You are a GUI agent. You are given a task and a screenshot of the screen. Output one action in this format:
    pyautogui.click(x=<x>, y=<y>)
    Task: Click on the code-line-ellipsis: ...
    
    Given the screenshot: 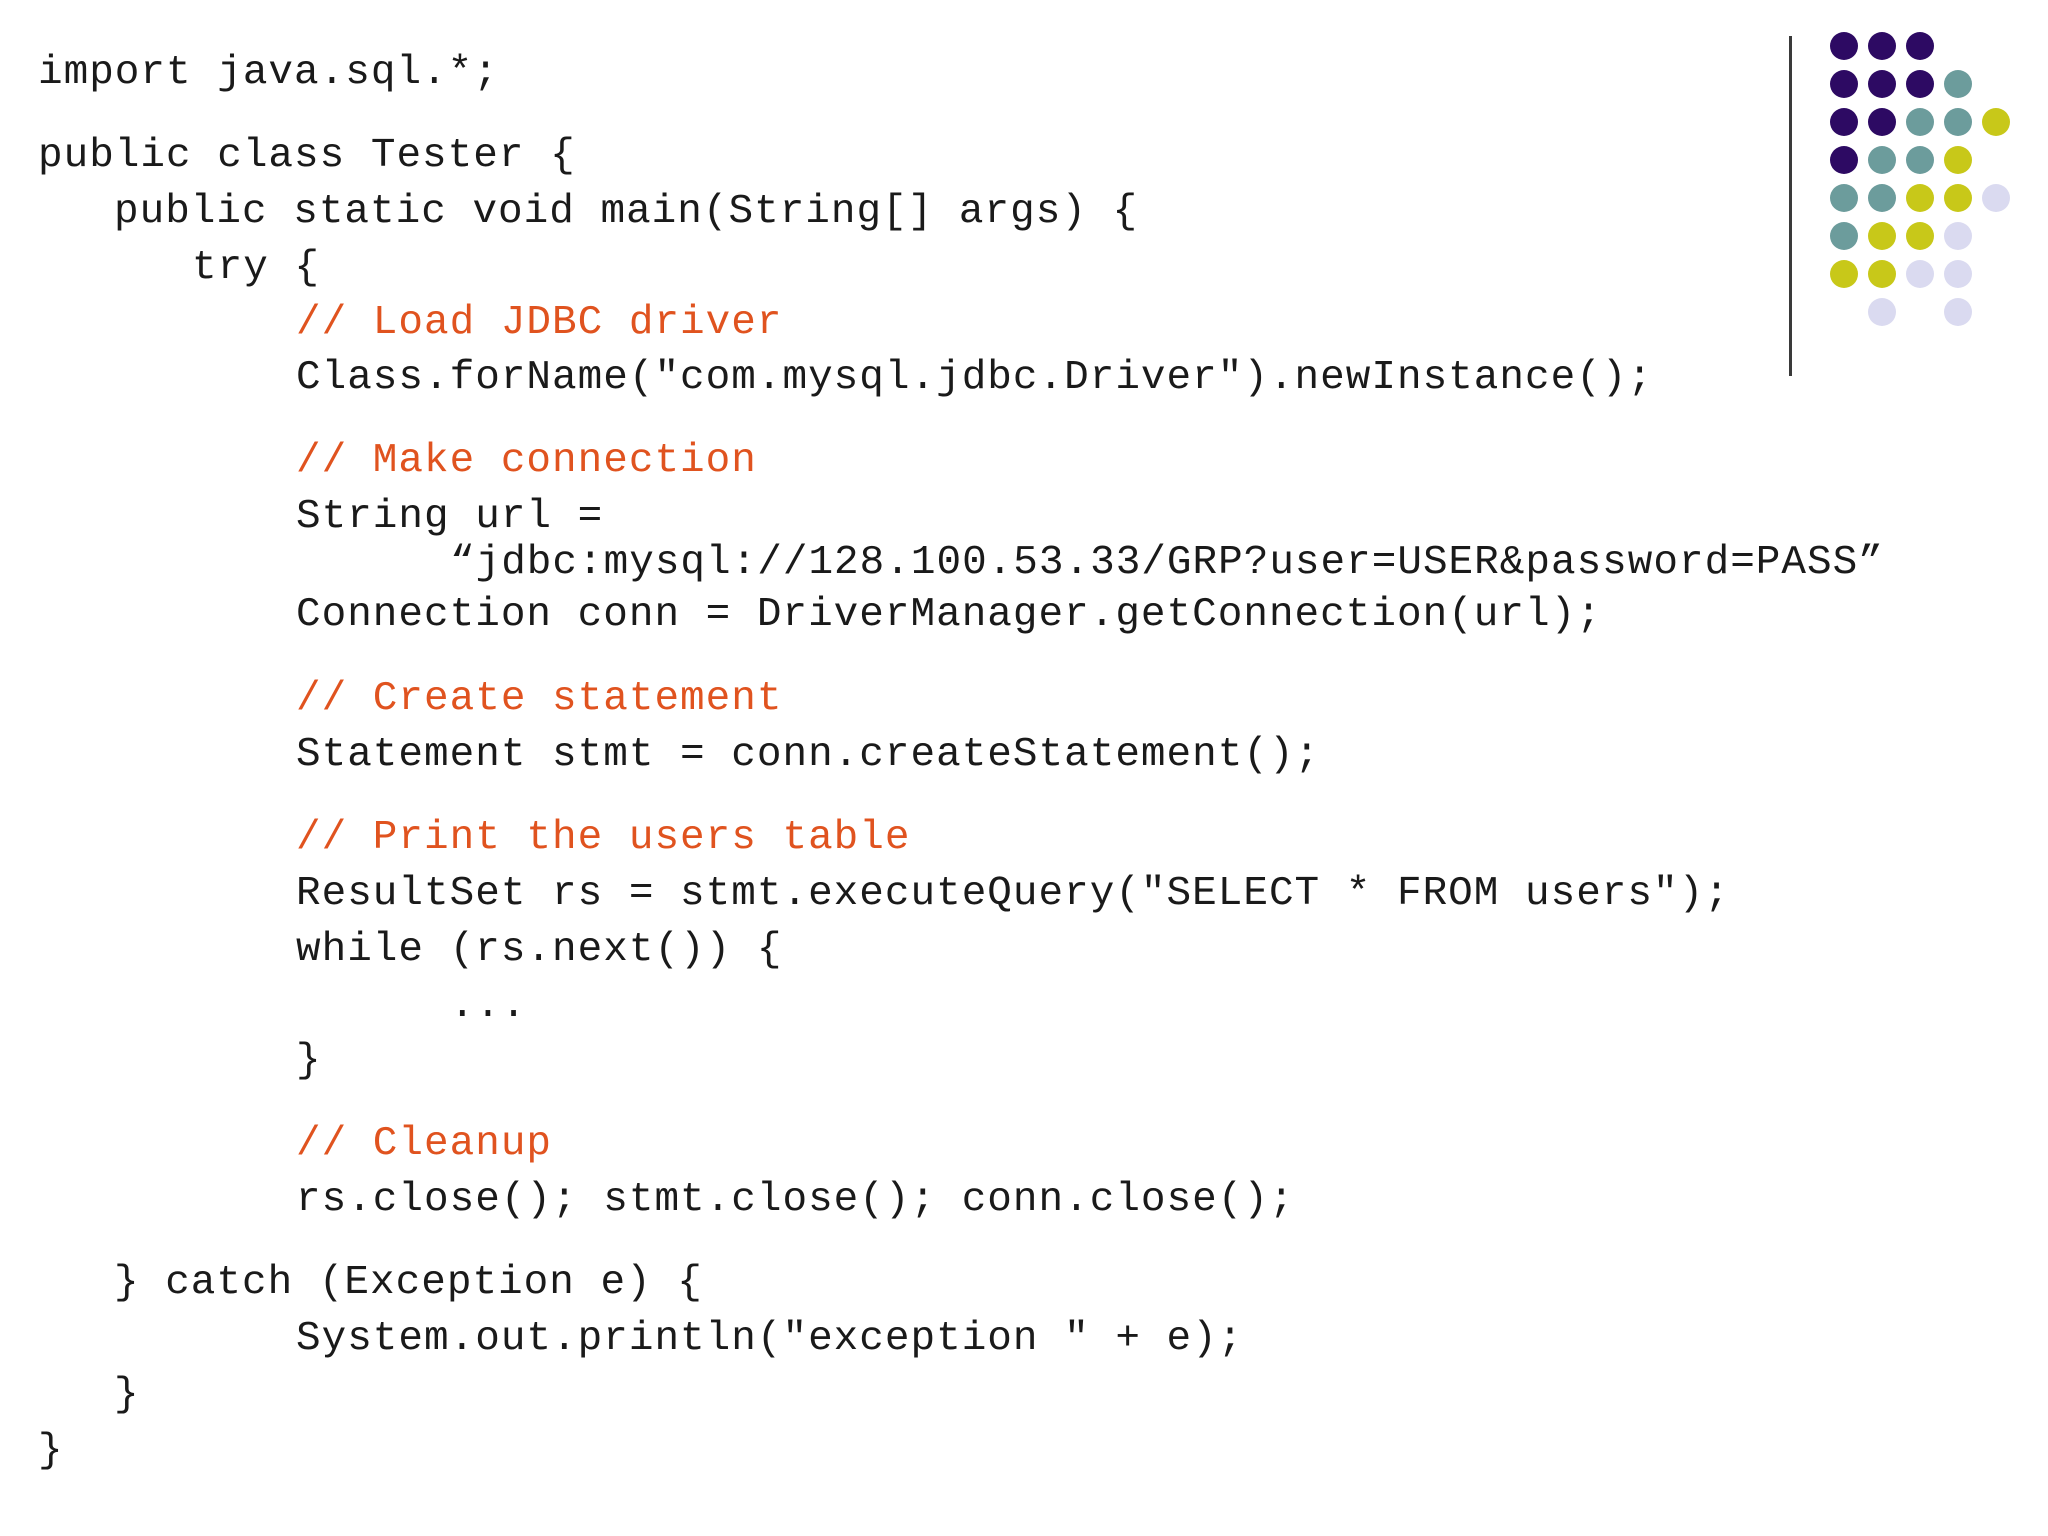 What is the action you would take?
    pyautogui.click(x=488, y=1006)
    